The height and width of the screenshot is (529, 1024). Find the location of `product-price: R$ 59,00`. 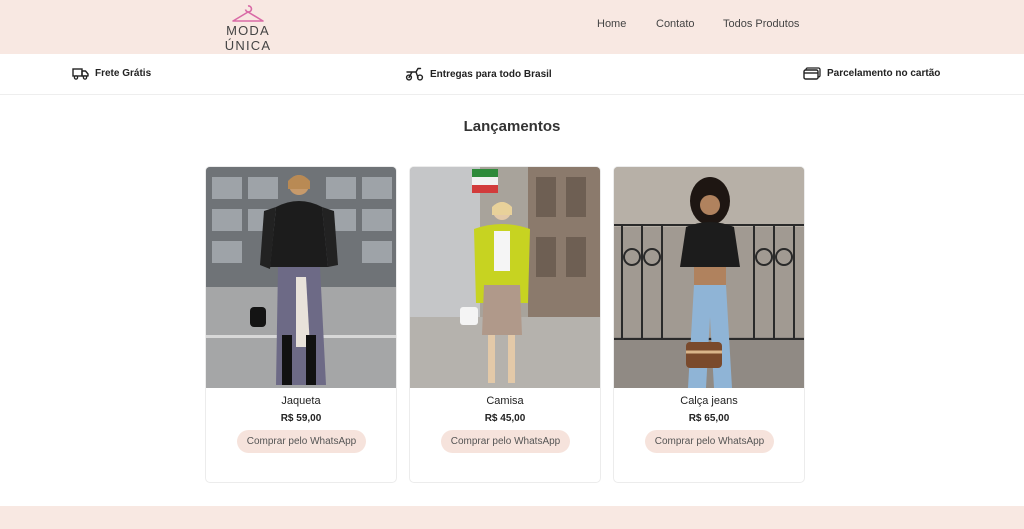

product-price: R$ 59,00 is located at coordinates (301, 418).